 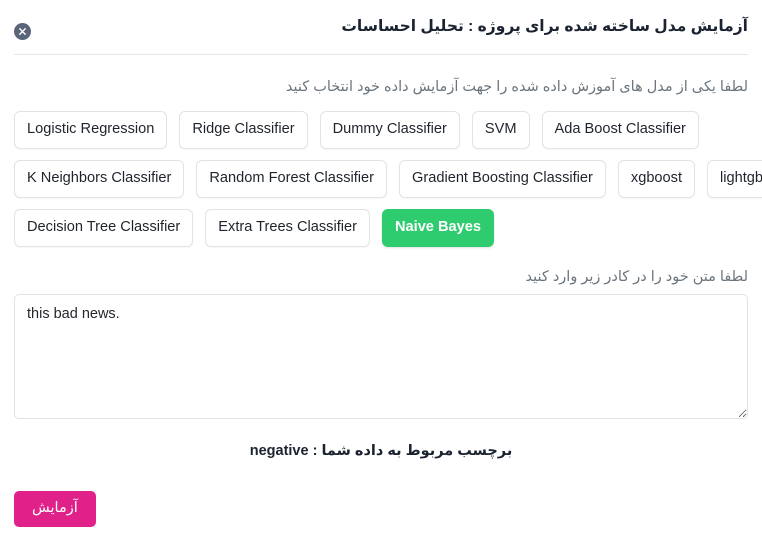 I want to click on model-button-extra-trees-classifier: Extra Trees Classifier, so click(x=287, y=227).